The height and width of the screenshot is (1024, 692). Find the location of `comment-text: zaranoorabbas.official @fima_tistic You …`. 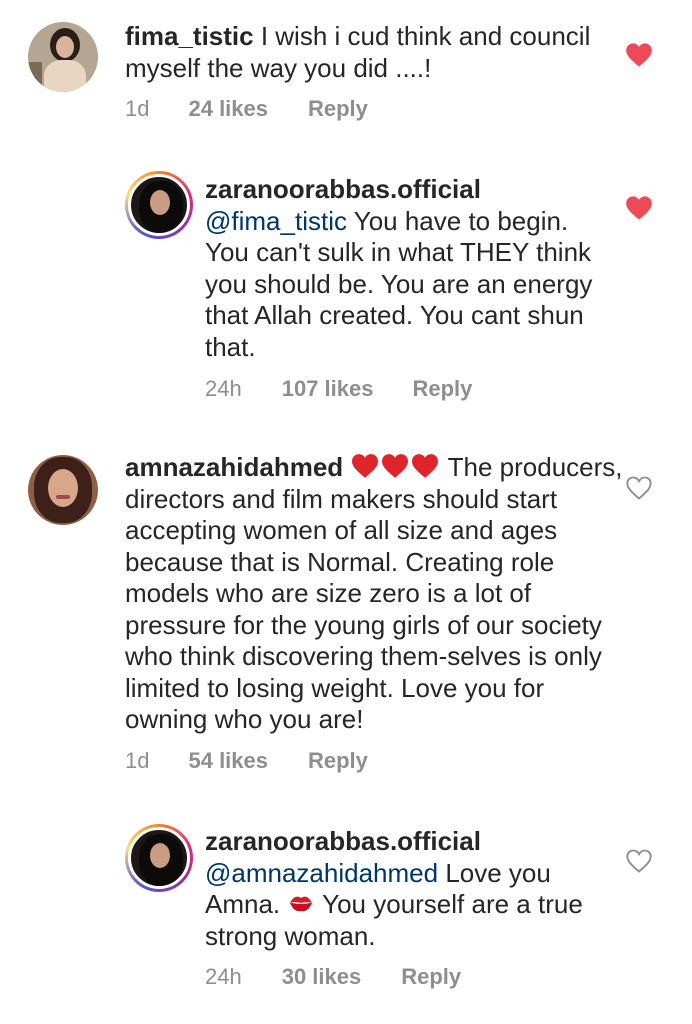

comment-text: zaranoorabbas.official @fima_tistic You … is located at coordinates (410, 268).